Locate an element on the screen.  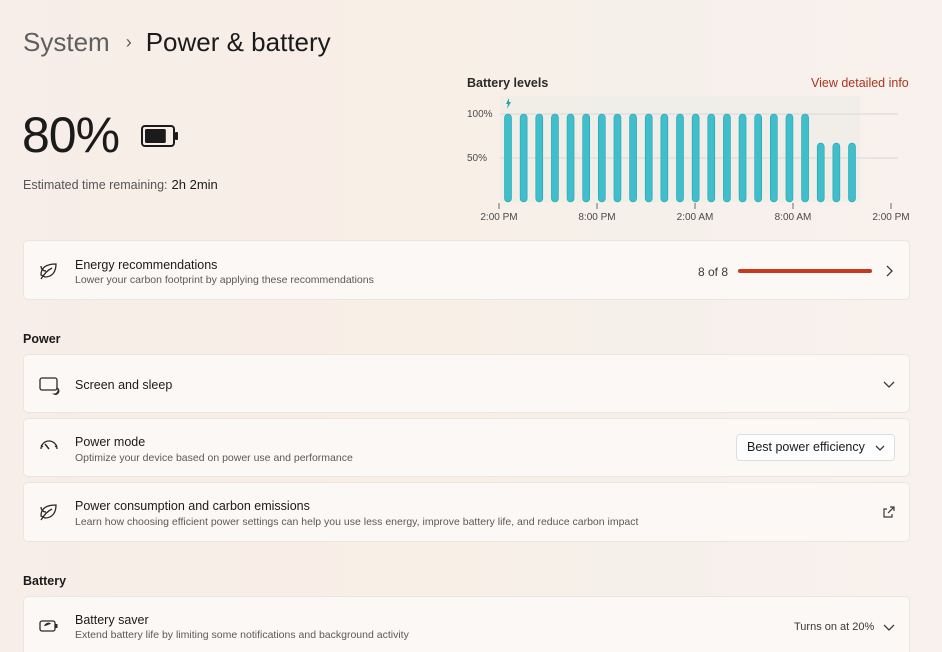
gauge-icon is located at coordinates (49, 445).